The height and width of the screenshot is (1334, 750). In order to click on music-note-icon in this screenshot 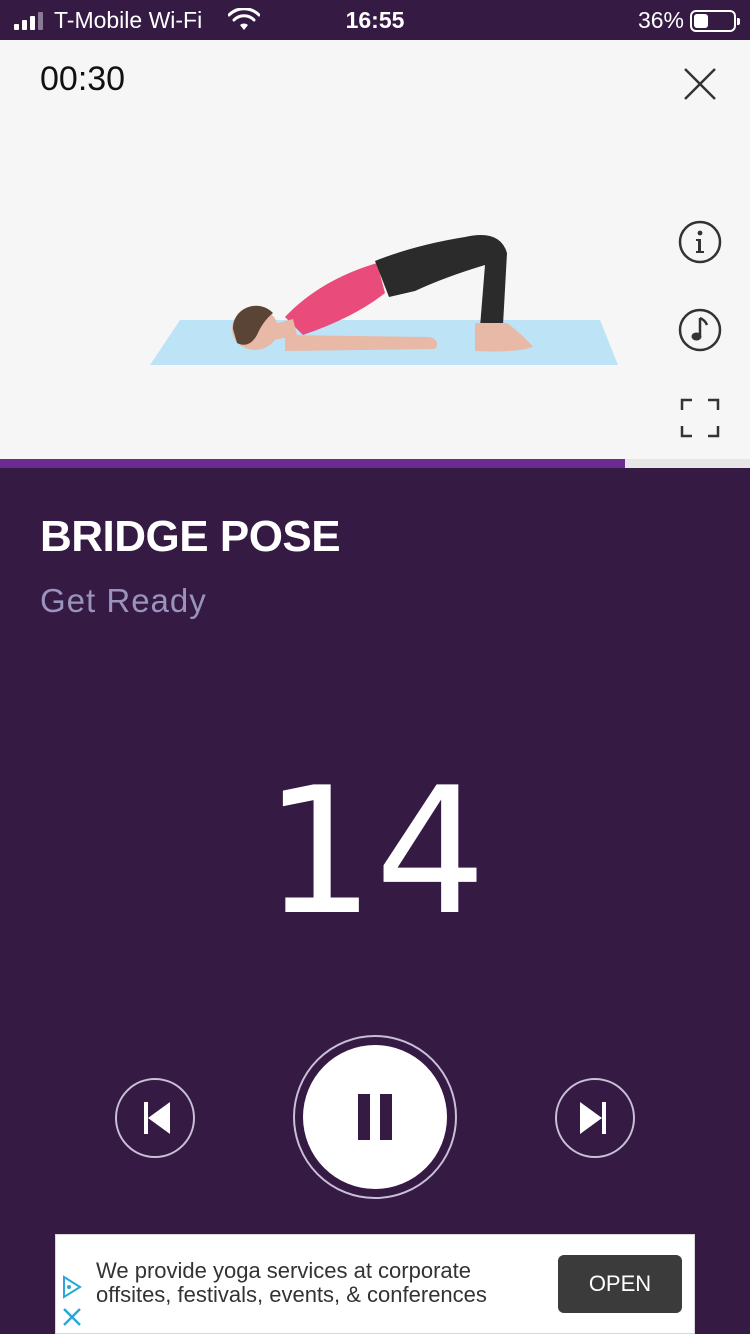, I will do `click(700, 330)`.